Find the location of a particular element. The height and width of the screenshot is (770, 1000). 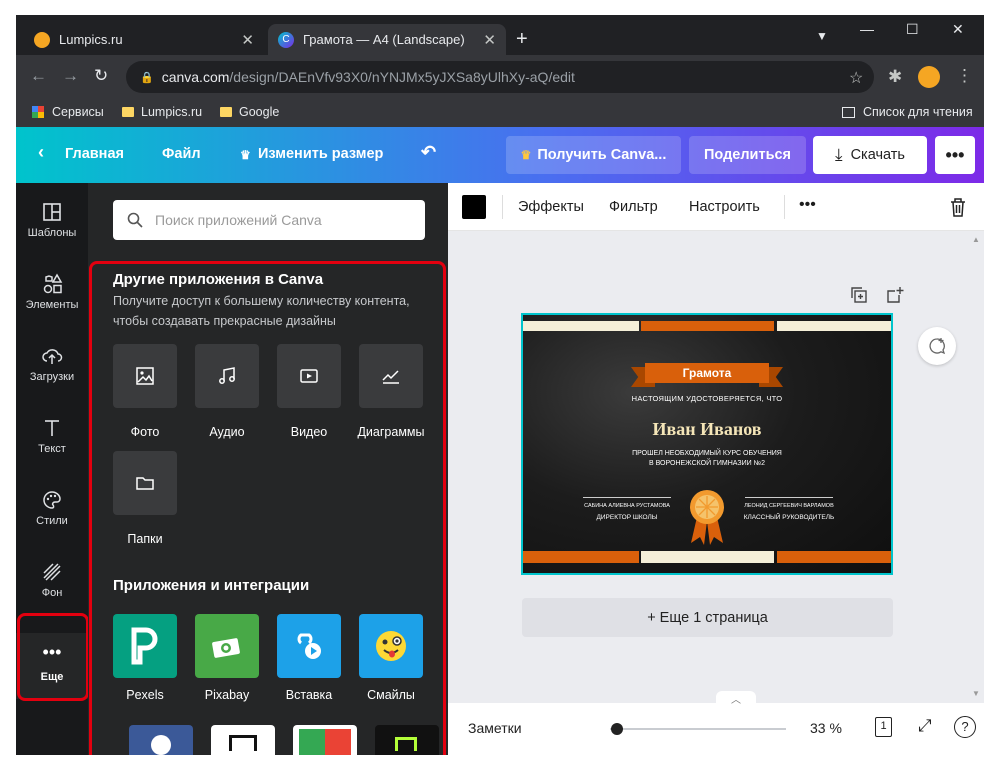

templates-icon is located at coordinates (52, 212).